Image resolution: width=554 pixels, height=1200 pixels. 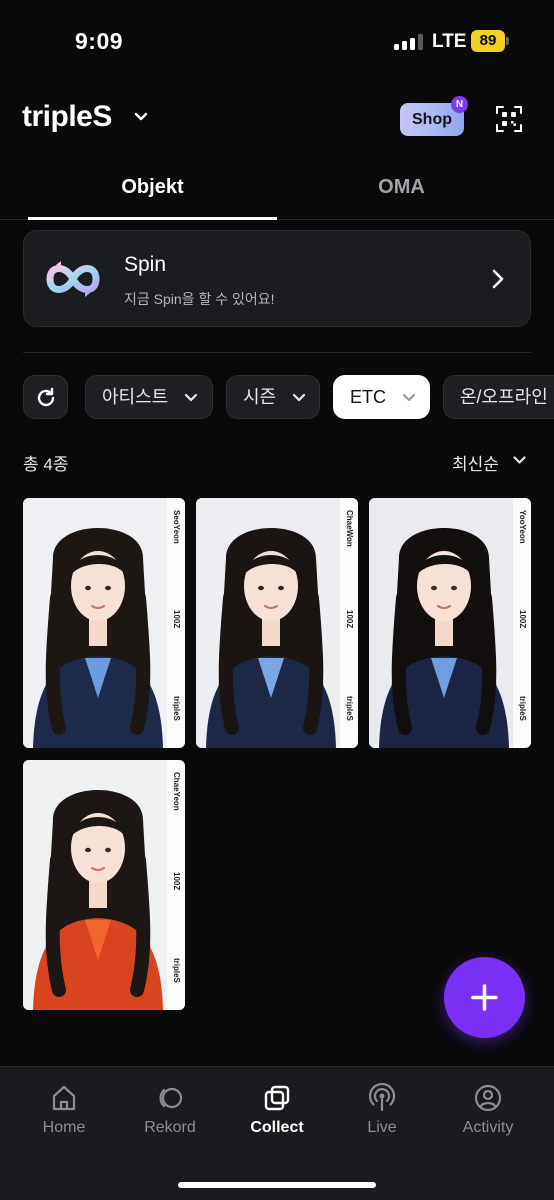 I want to click on spin-icon, so click(x=73, y=279).